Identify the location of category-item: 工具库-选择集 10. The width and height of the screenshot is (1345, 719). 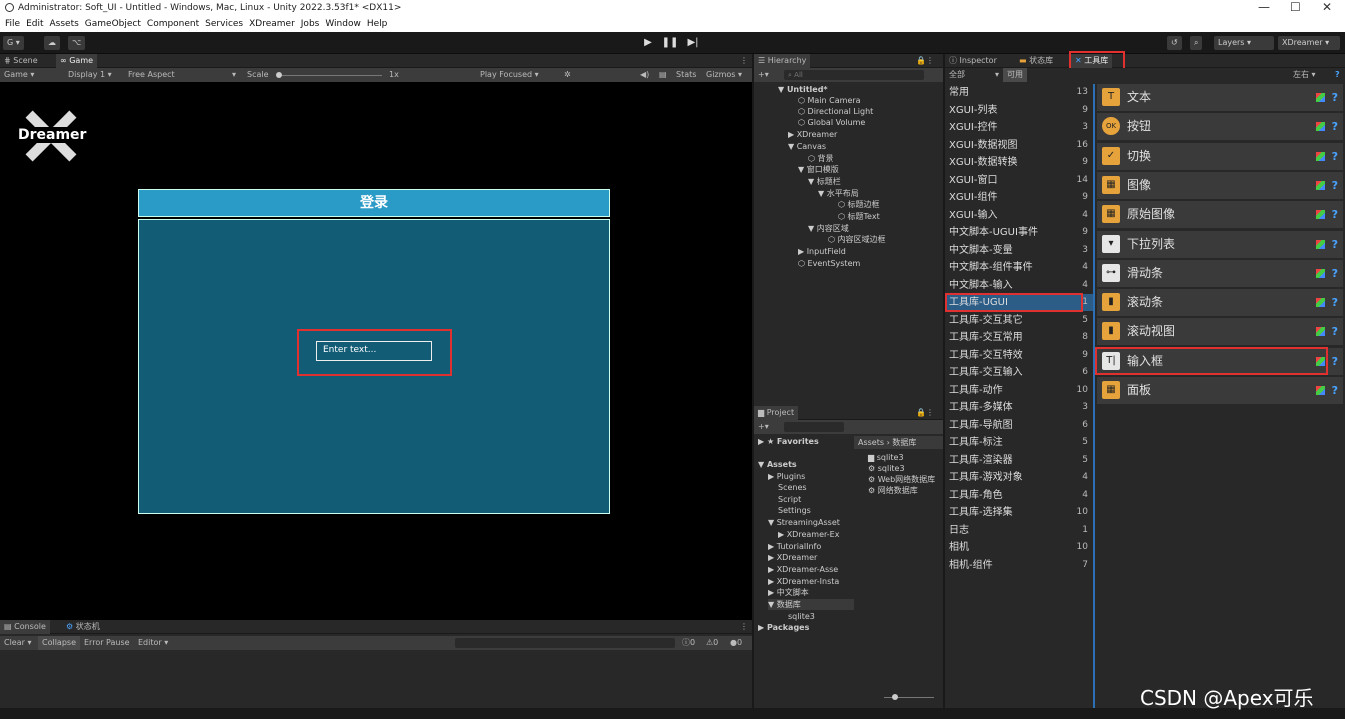
(1019, 512).